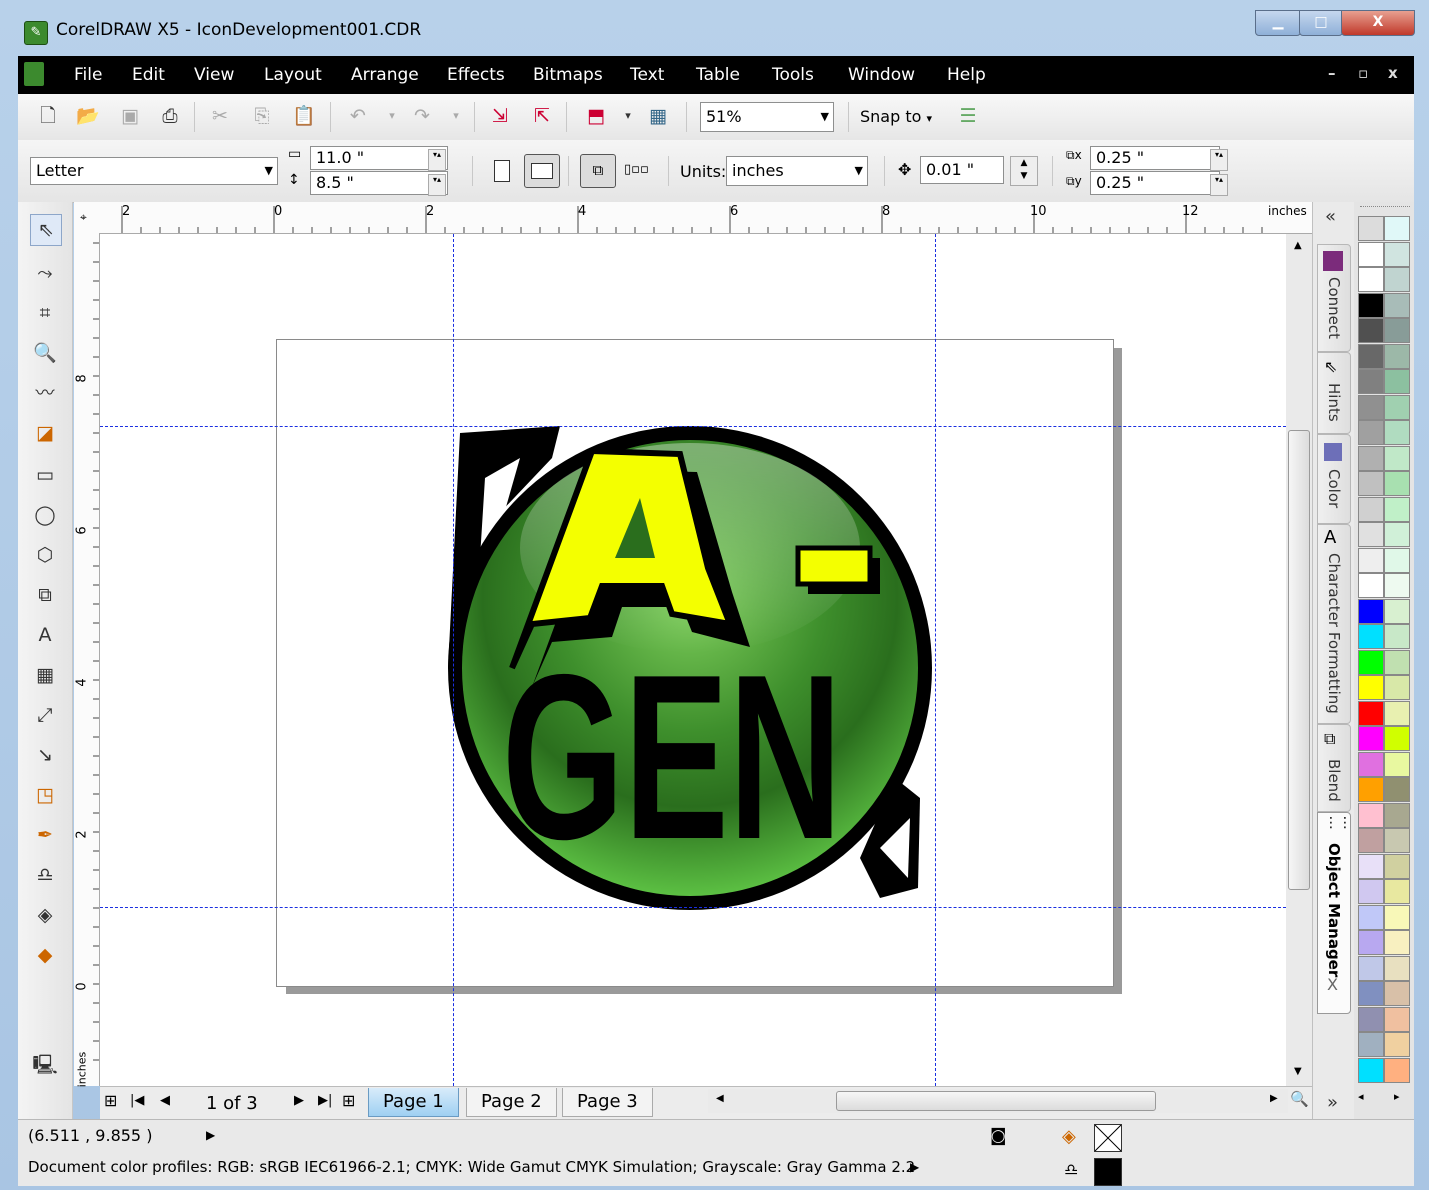 The image size is (1429, 1190). I want to click on menu-text: Text, so click(647, 75).